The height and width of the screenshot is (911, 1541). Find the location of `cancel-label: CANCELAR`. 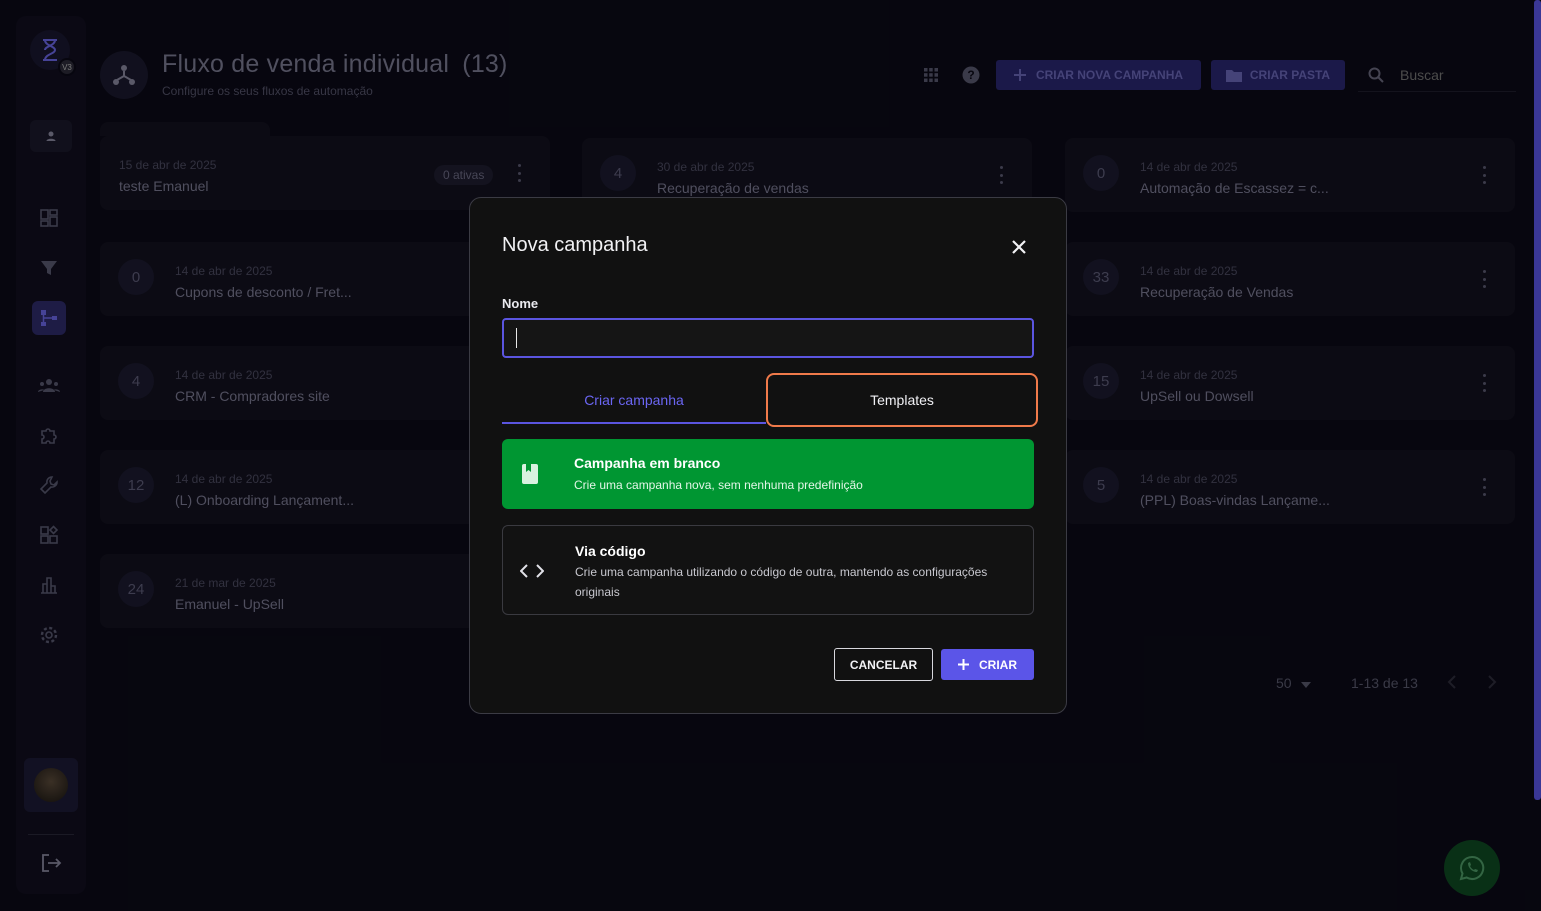

cancel-label: CANCELAR is located at coordinates (883, 664).